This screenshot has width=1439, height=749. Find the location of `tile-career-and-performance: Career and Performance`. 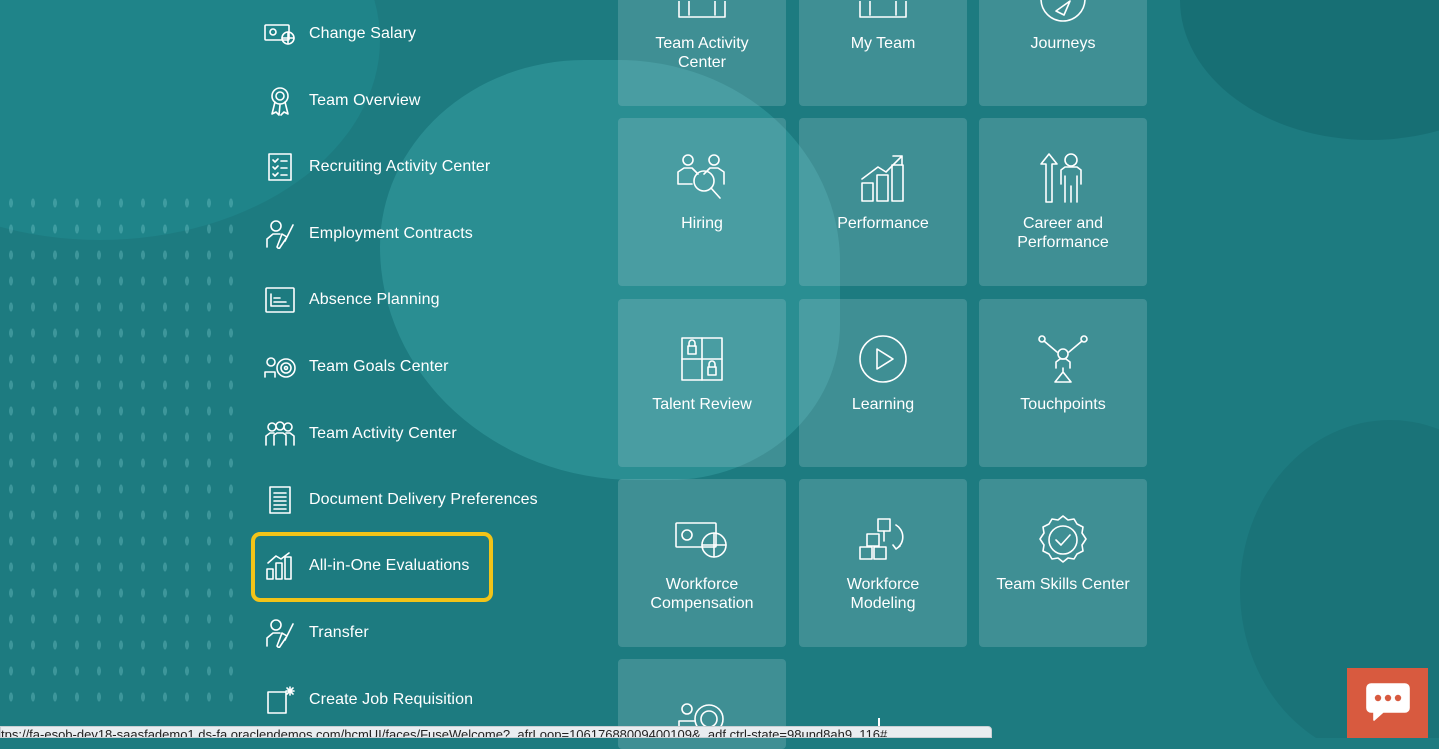

tile-career-and-performance: Career and Performance is located at coordinates (1063, 202).